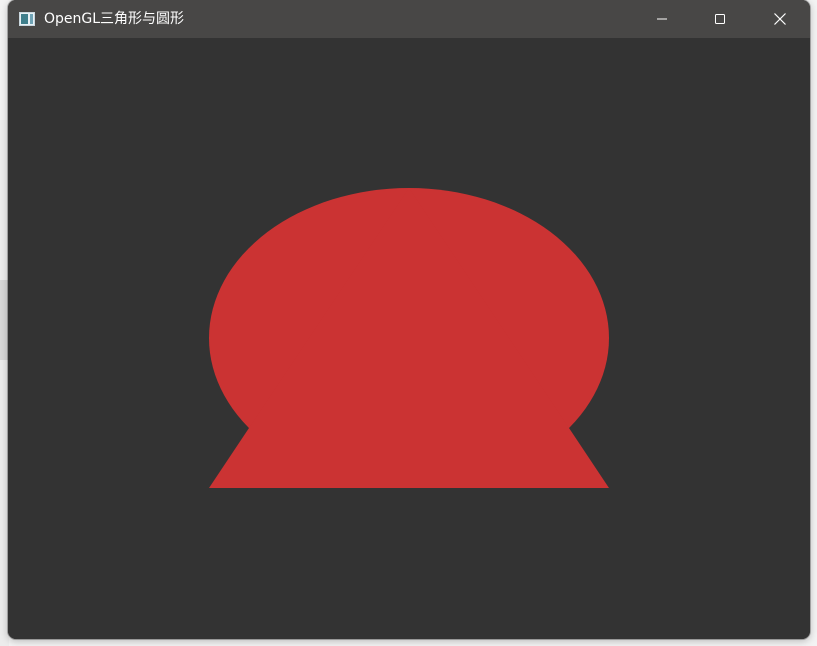 This screenshot has width=817, height=646. I want to click on opengl-app-icon, so click(27, 18).